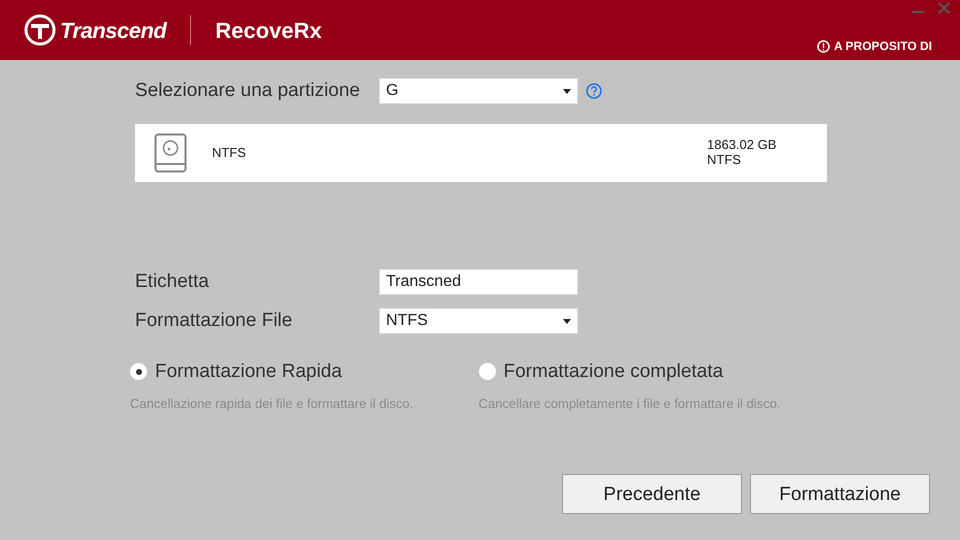 The height and width of the screenshot is (540, 960). I want to click on format-dropdown: NTFS, so click(478, 321).